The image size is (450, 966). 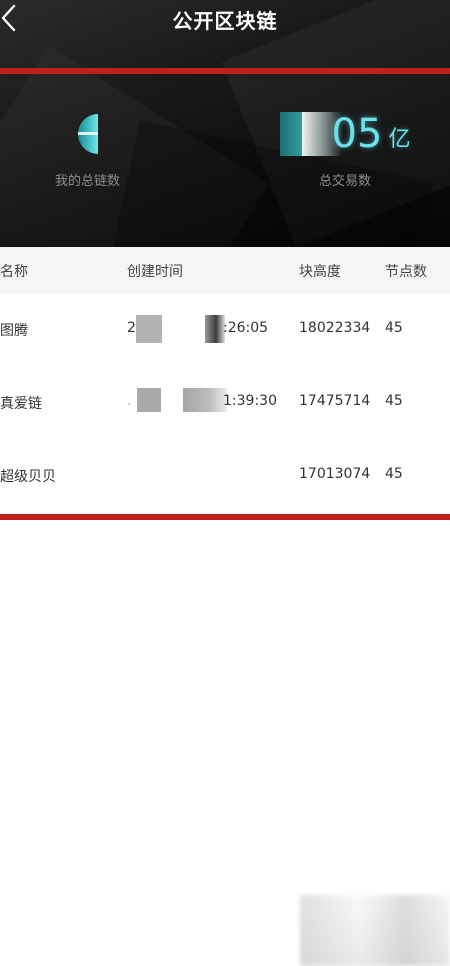 I want to click on created-time: . 1:39:30, so click(x=212, y=402).